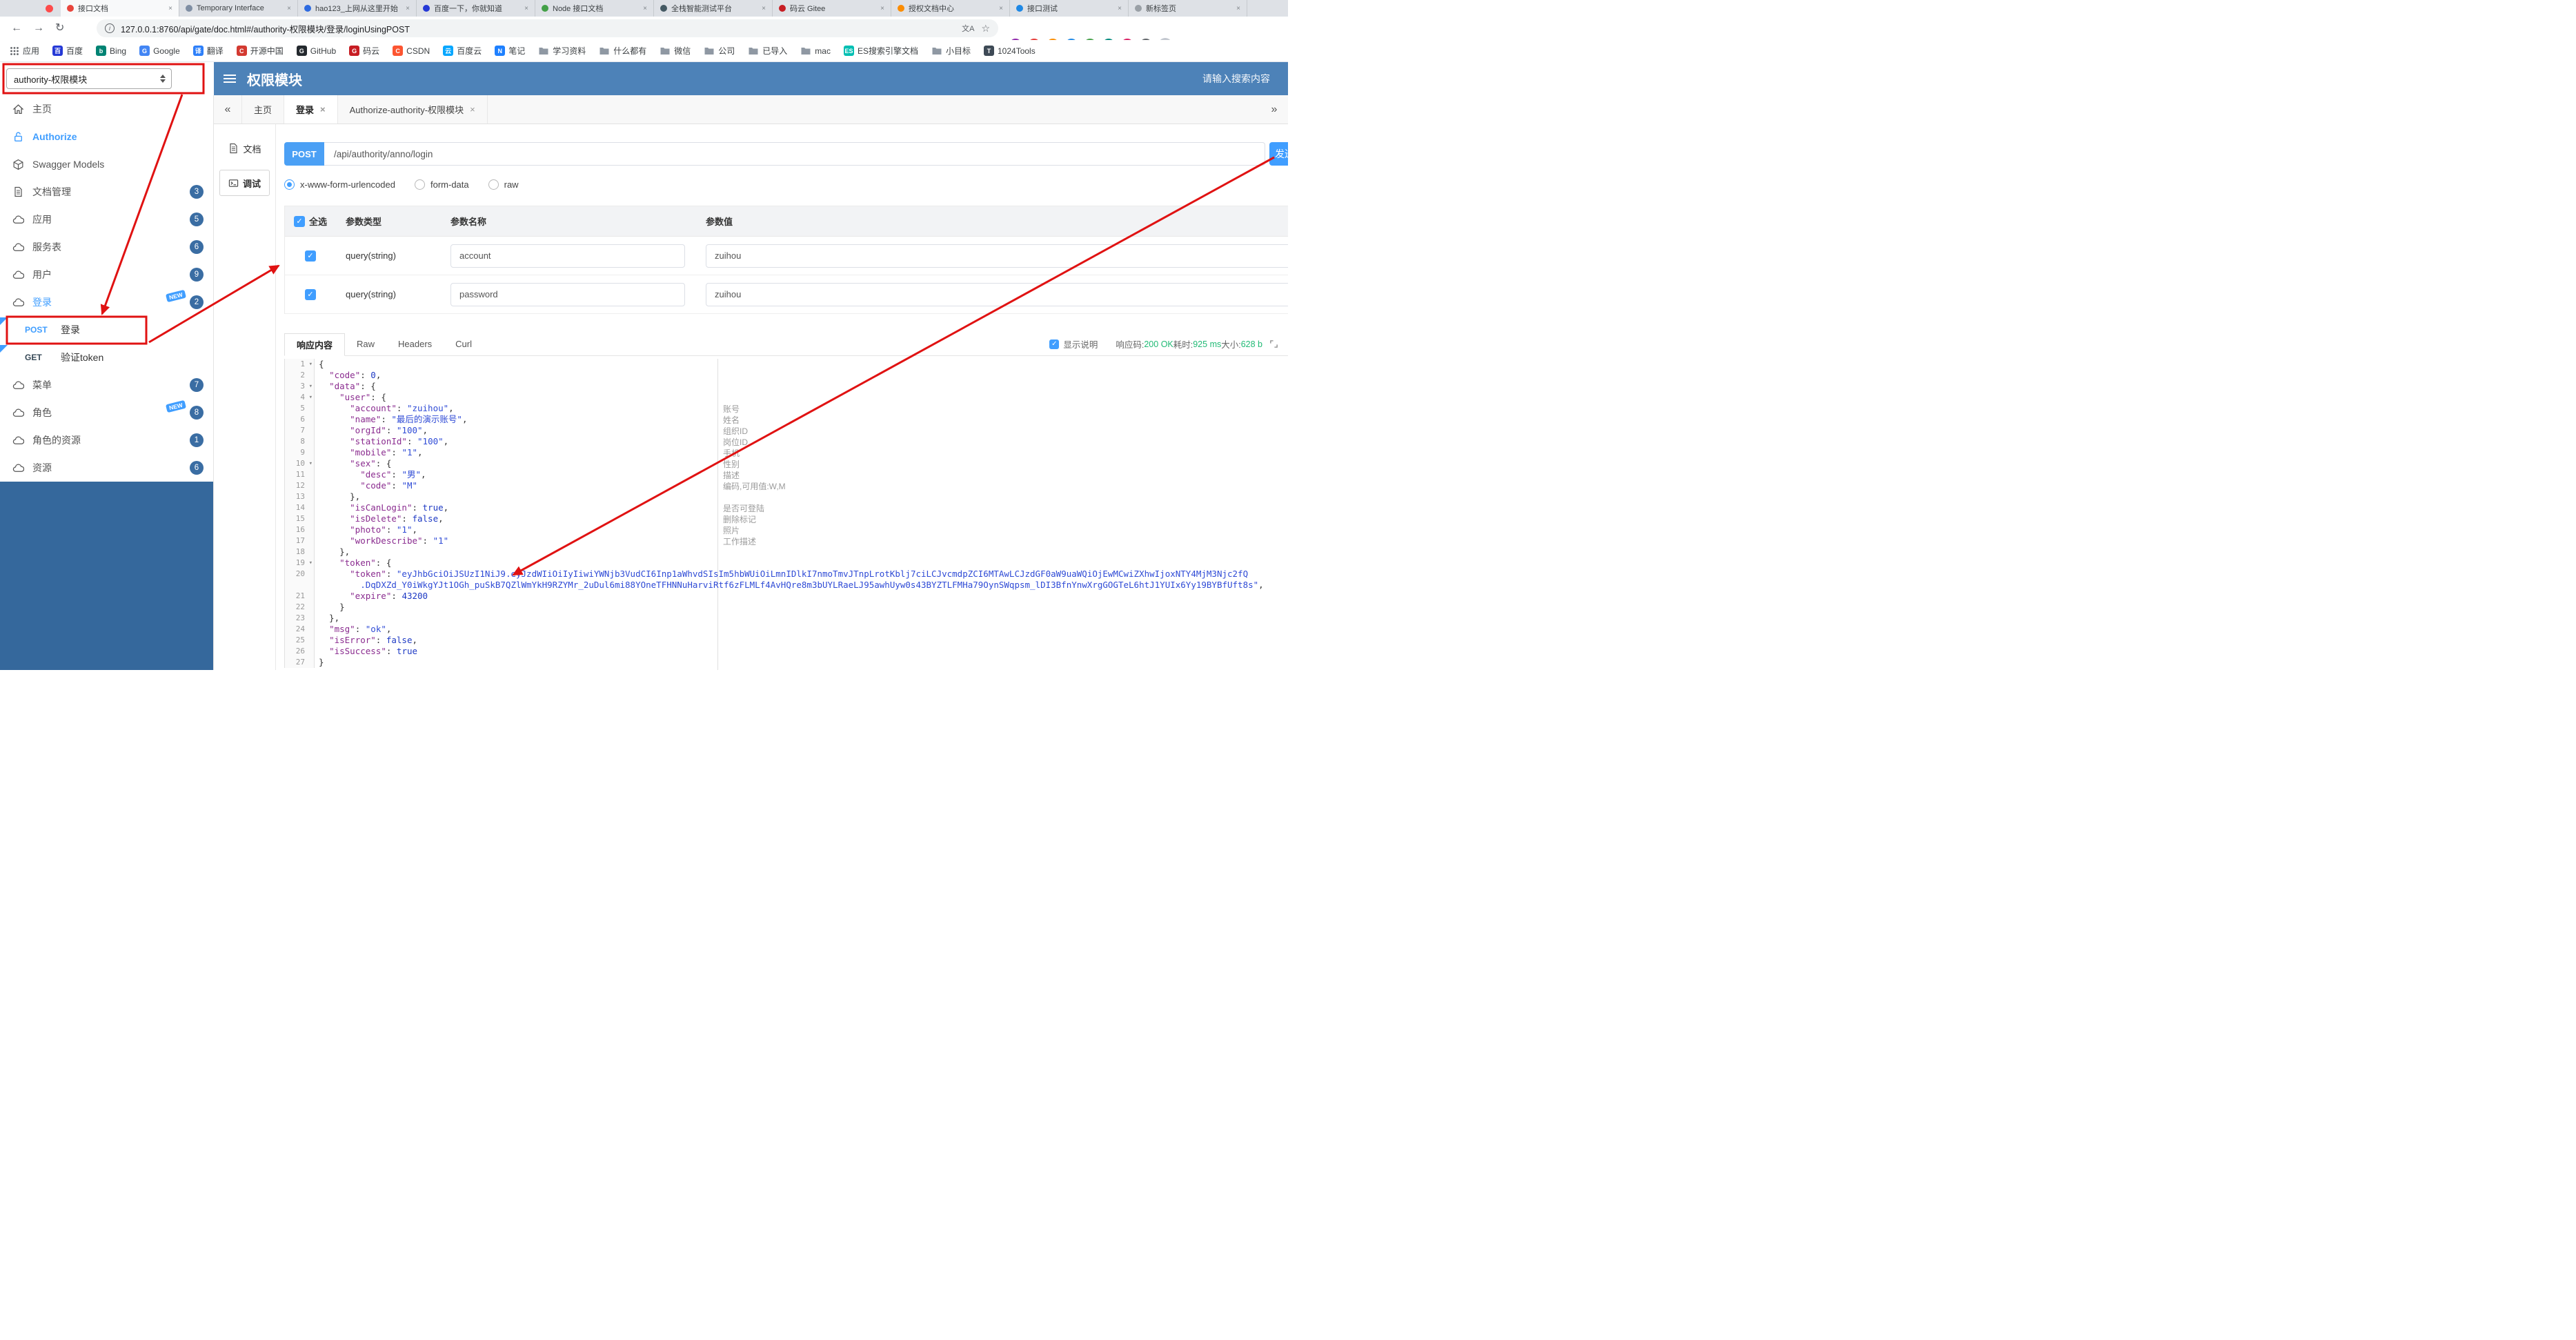  Describe the element at coordinates (106, 385) in the screenshot. I see `sidebar-item-menu: 菜单 7` at that location.